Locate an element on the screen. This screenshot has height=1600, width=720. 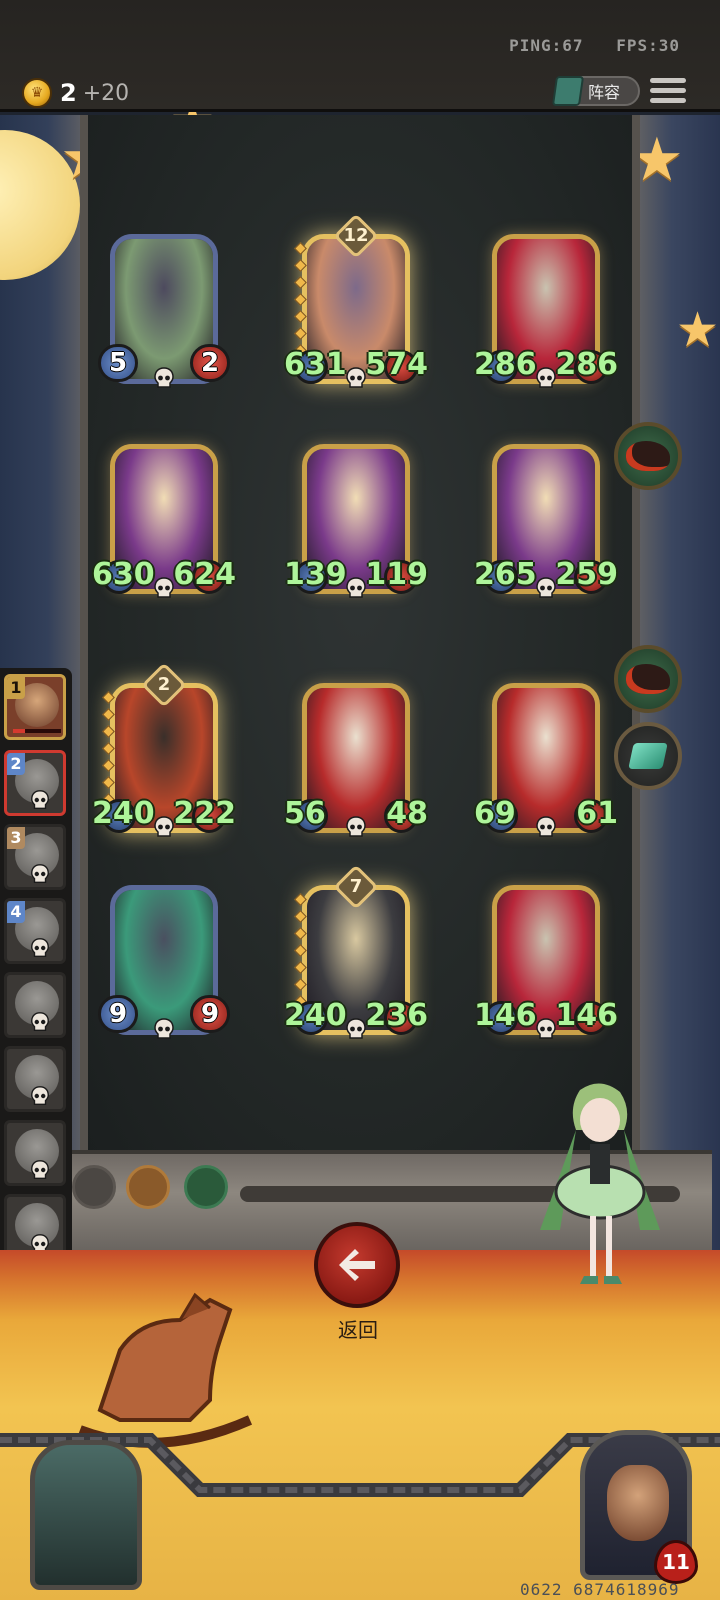
attack-value: 146 is located at coordinates (505, 1015).